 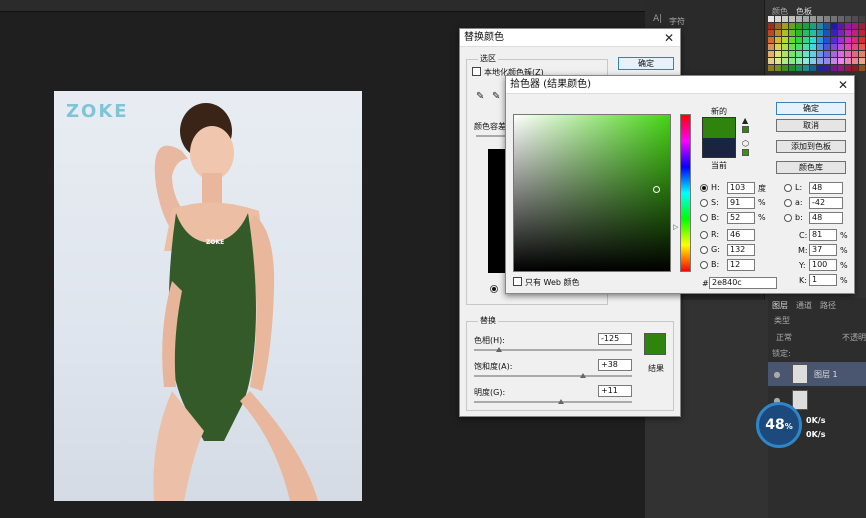 What do you see at coordinates (741, 203) in the screenshot?
I see `s-input: 91` at bounding box center [741, 203].